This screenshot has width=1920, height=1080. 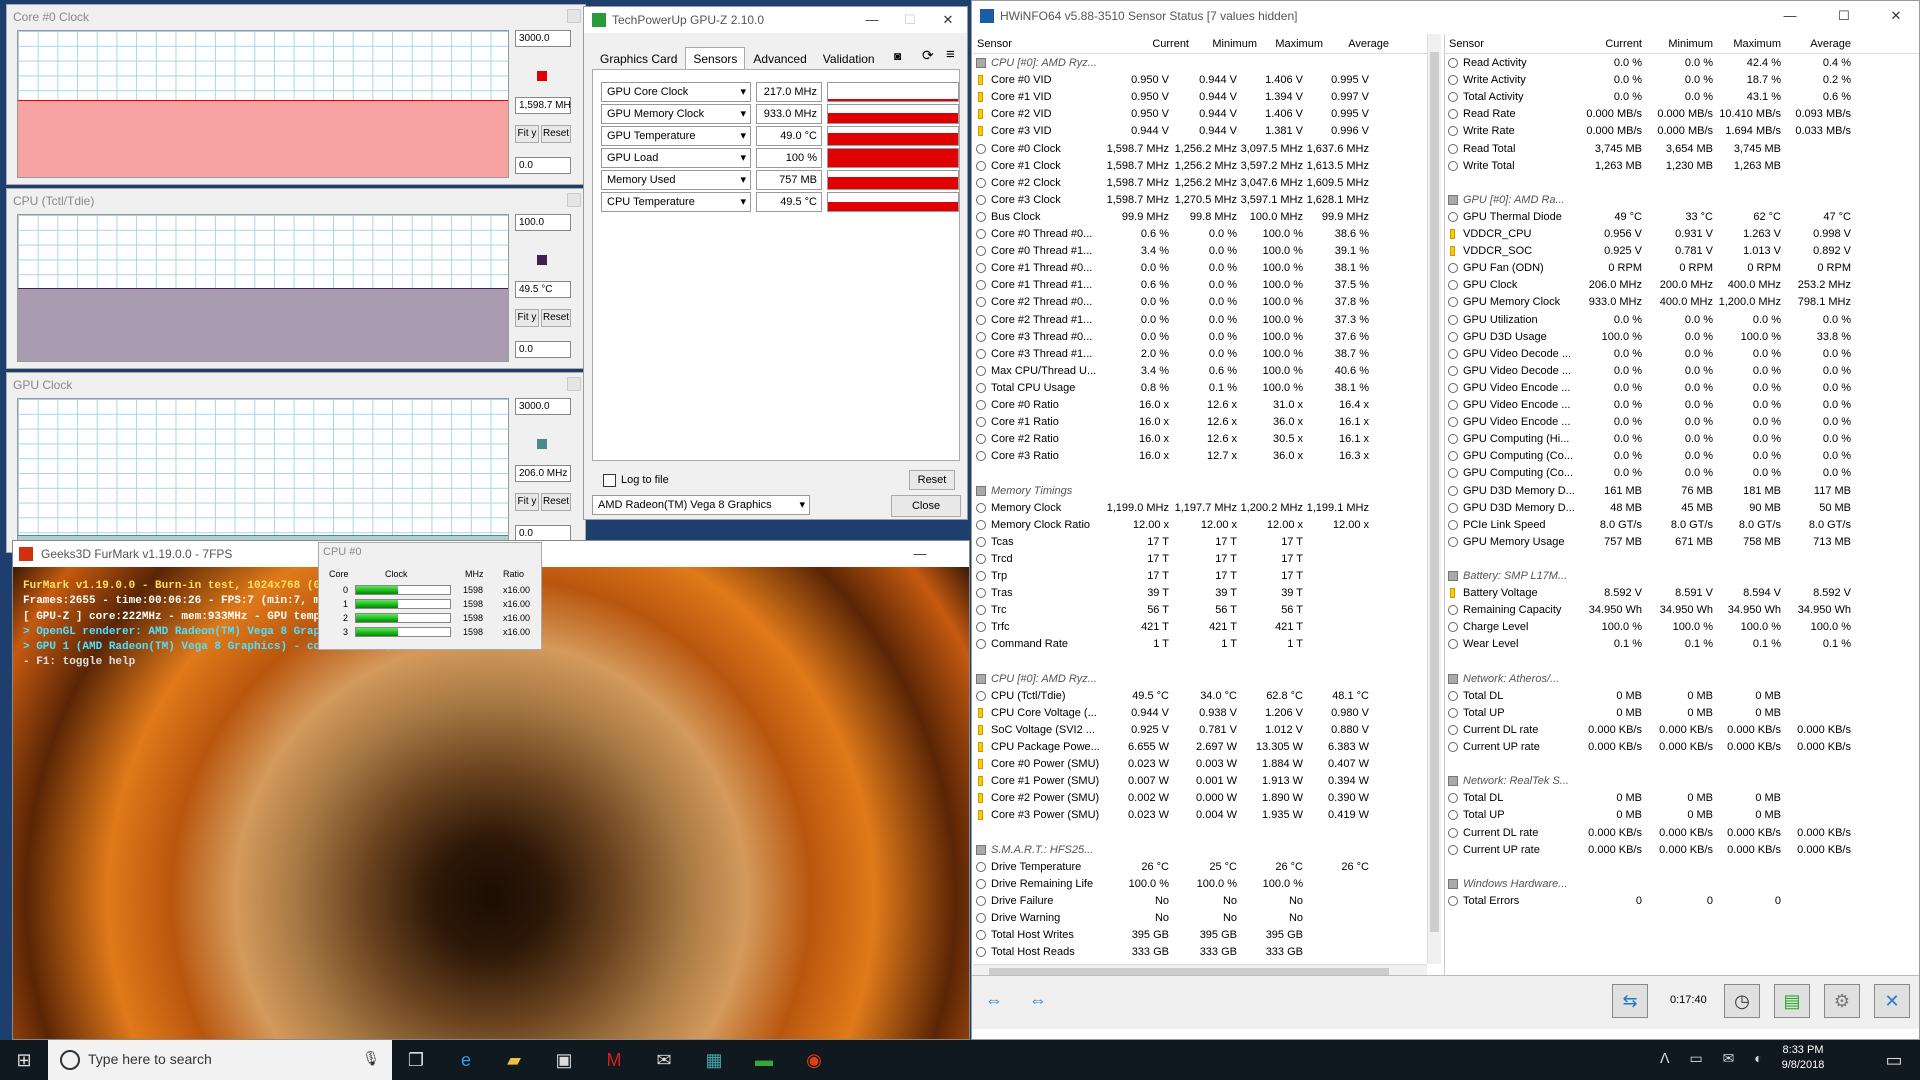 What do you see at coordinates (664, 1060) in the screenshot?
I see `mail-icon: ✉` at bounding box center [664, 1060].